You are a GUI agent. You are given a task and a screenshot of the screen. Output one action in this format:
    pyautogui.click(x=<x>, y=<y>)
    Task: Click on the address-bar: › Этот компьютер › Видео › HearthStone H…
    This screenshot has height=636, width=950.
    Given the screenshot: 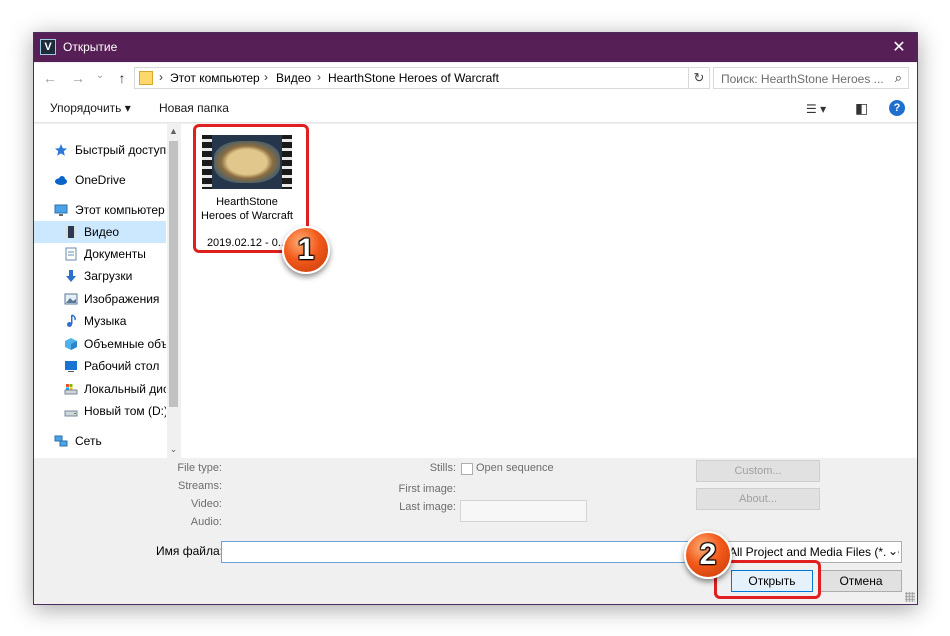 What is the action you would take?
    pyautogui.click(x=420, y=78)
    